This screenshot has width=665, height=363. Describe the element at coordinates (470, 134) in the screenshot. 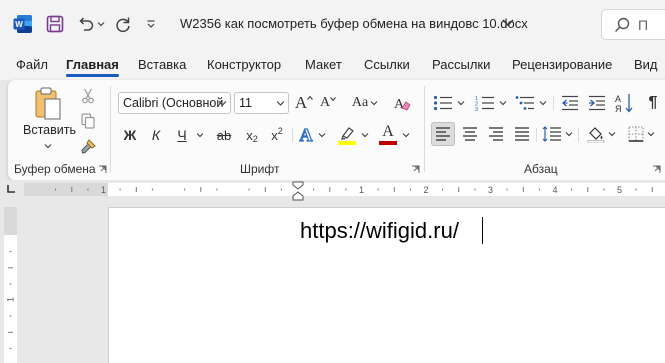

I see `align-center-button` at that location.